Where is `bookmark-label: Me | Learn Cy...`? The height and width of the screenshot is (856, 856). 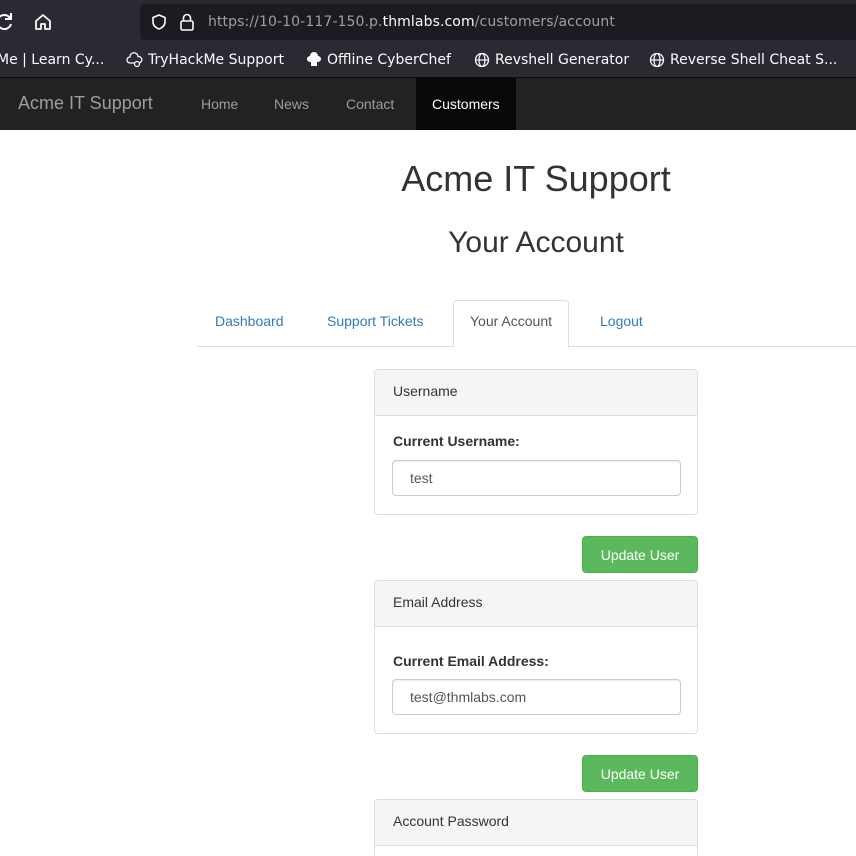 bookmark-label: Me | Learn Cy... is located at coordinates (52, 60).